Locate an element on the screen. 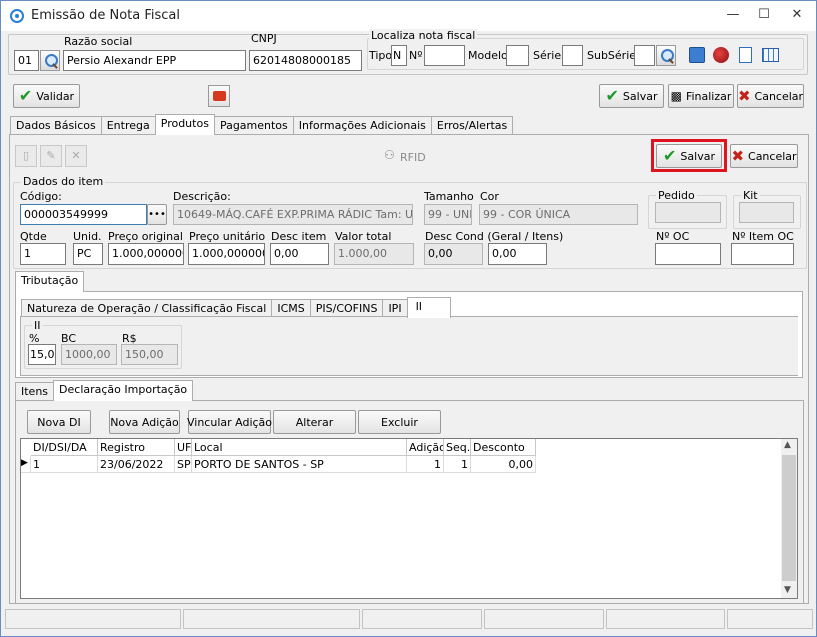 Image resolution: width=817 pixels, height=637 pixels. item-salvar-button: ✔ Salvar is located at coordinates (689, 156).